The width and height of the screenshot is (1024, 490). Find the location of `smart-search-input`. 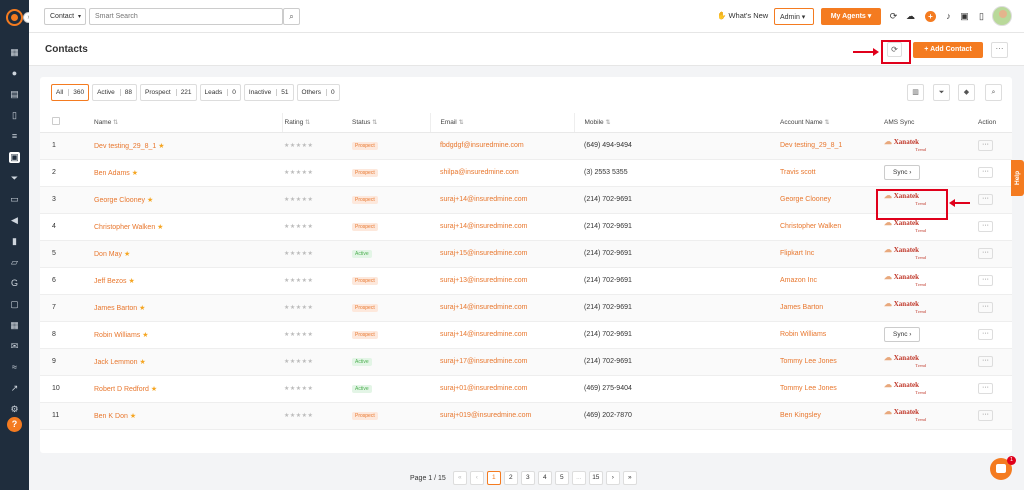

smart-search-input is located at coordinates (186, 16).